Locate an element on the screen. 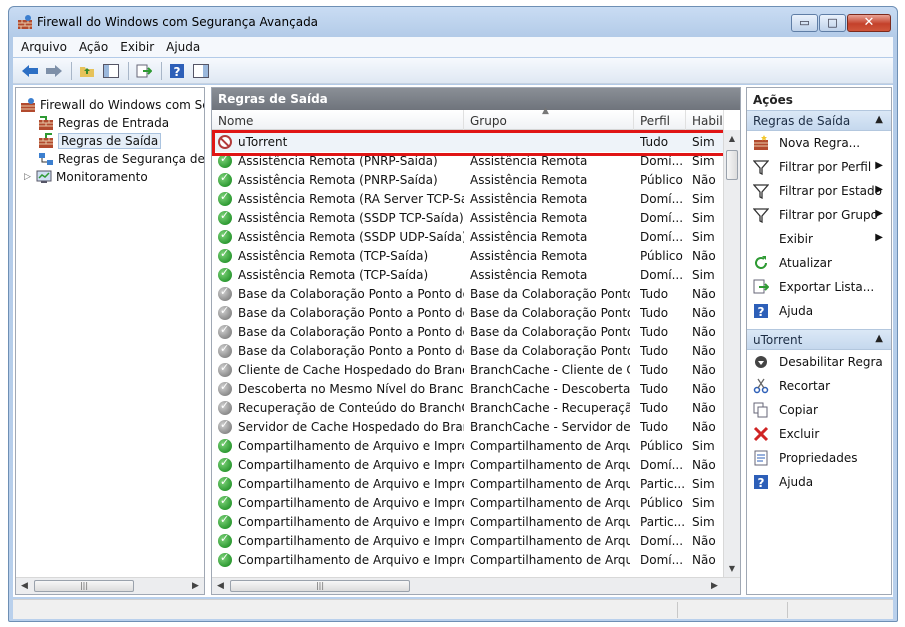 Image resolution: width=905 pixels, height=627 pixels. column-header-profile: Perfil is located at coordinates (660, 120).